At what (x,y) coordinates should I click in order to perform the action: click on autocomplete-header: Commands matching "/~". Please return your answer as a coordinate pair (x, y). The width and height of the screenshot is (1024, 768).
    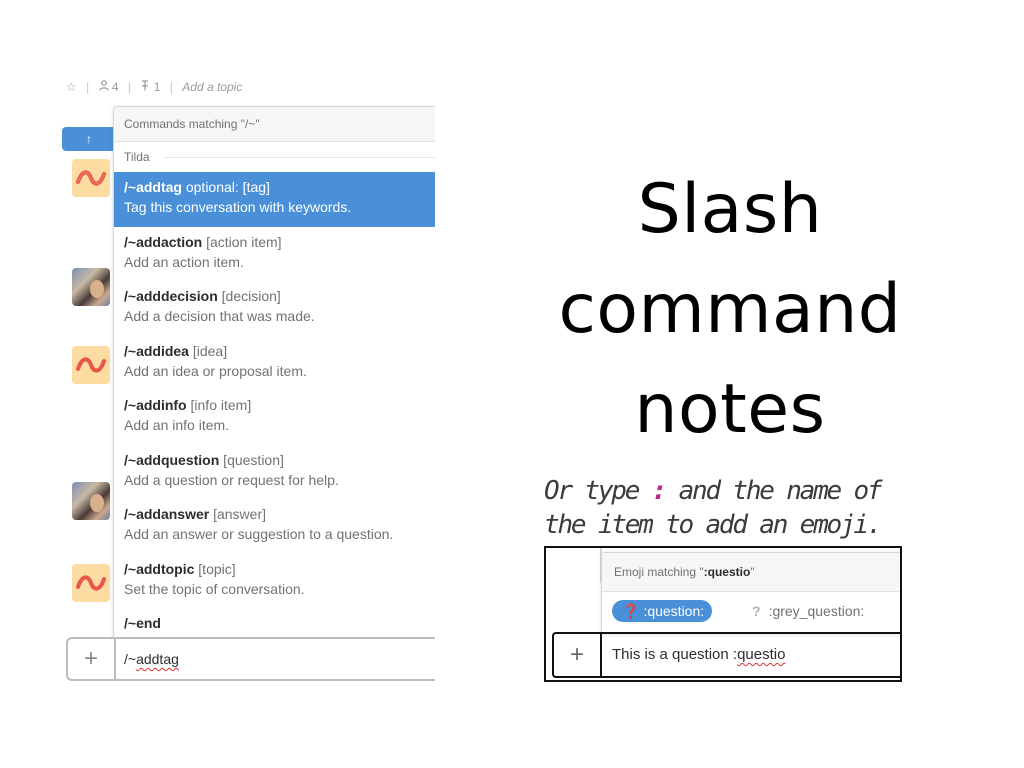
    Looking at the image, I should click on (274, 124).